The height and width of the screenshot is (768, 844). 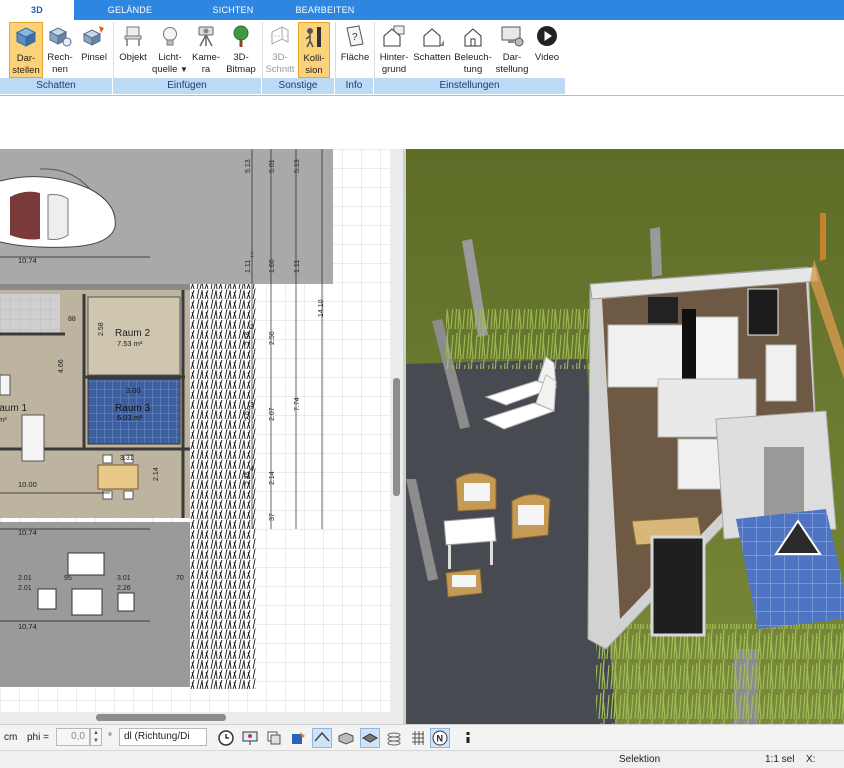 I want to click on dim-label: 10.00, so click(x=27, y=484).